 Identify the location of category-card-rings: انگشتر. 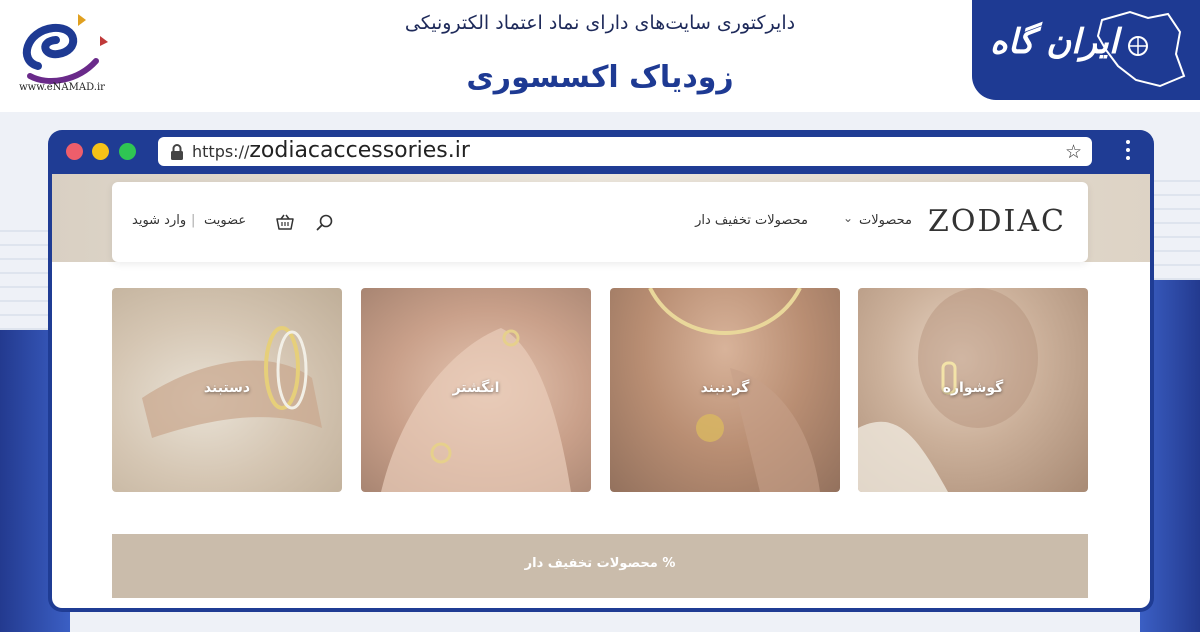
(476, 390).